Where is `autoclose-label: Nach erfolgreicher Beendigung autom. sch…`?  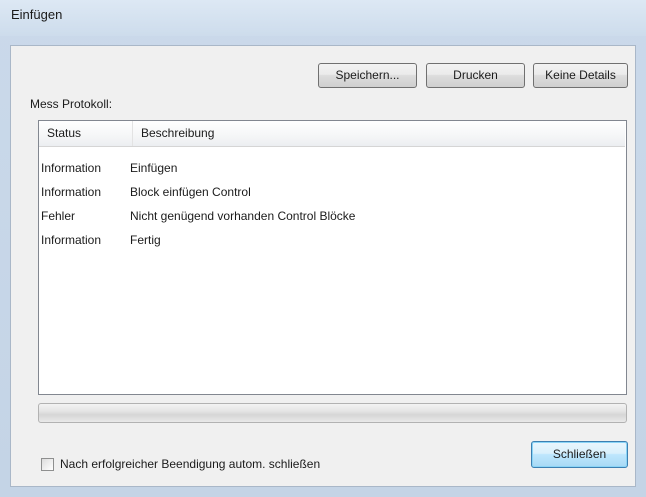 autoclose-label: Nach erfolgreicher Beendigung autom. sch… is located at coordinates (190, 464).